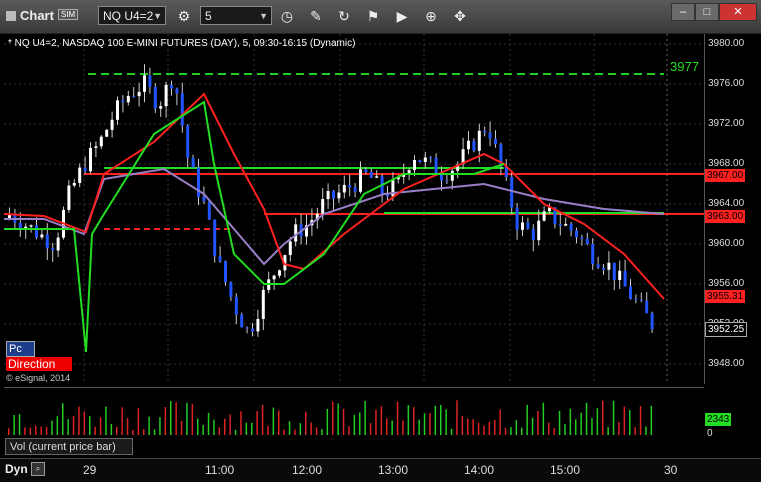  Describe the element at coordinates (725, 216) in the screenshot. I see `price-tag-red2: 3963.00` at that location.